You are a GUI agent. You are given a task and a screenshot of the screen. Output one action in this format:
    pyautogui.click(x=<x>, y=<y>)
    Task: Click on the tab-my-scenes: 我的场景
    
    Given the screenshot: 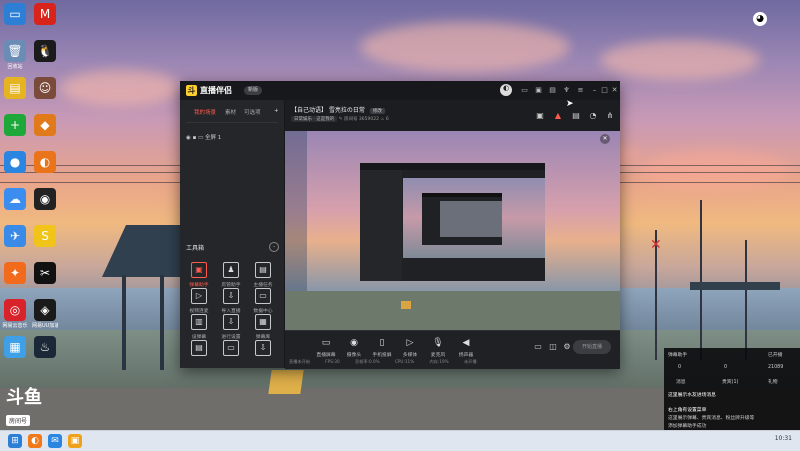 What is the action you would take?
    pyautogui.click(x=205, y=112)
    